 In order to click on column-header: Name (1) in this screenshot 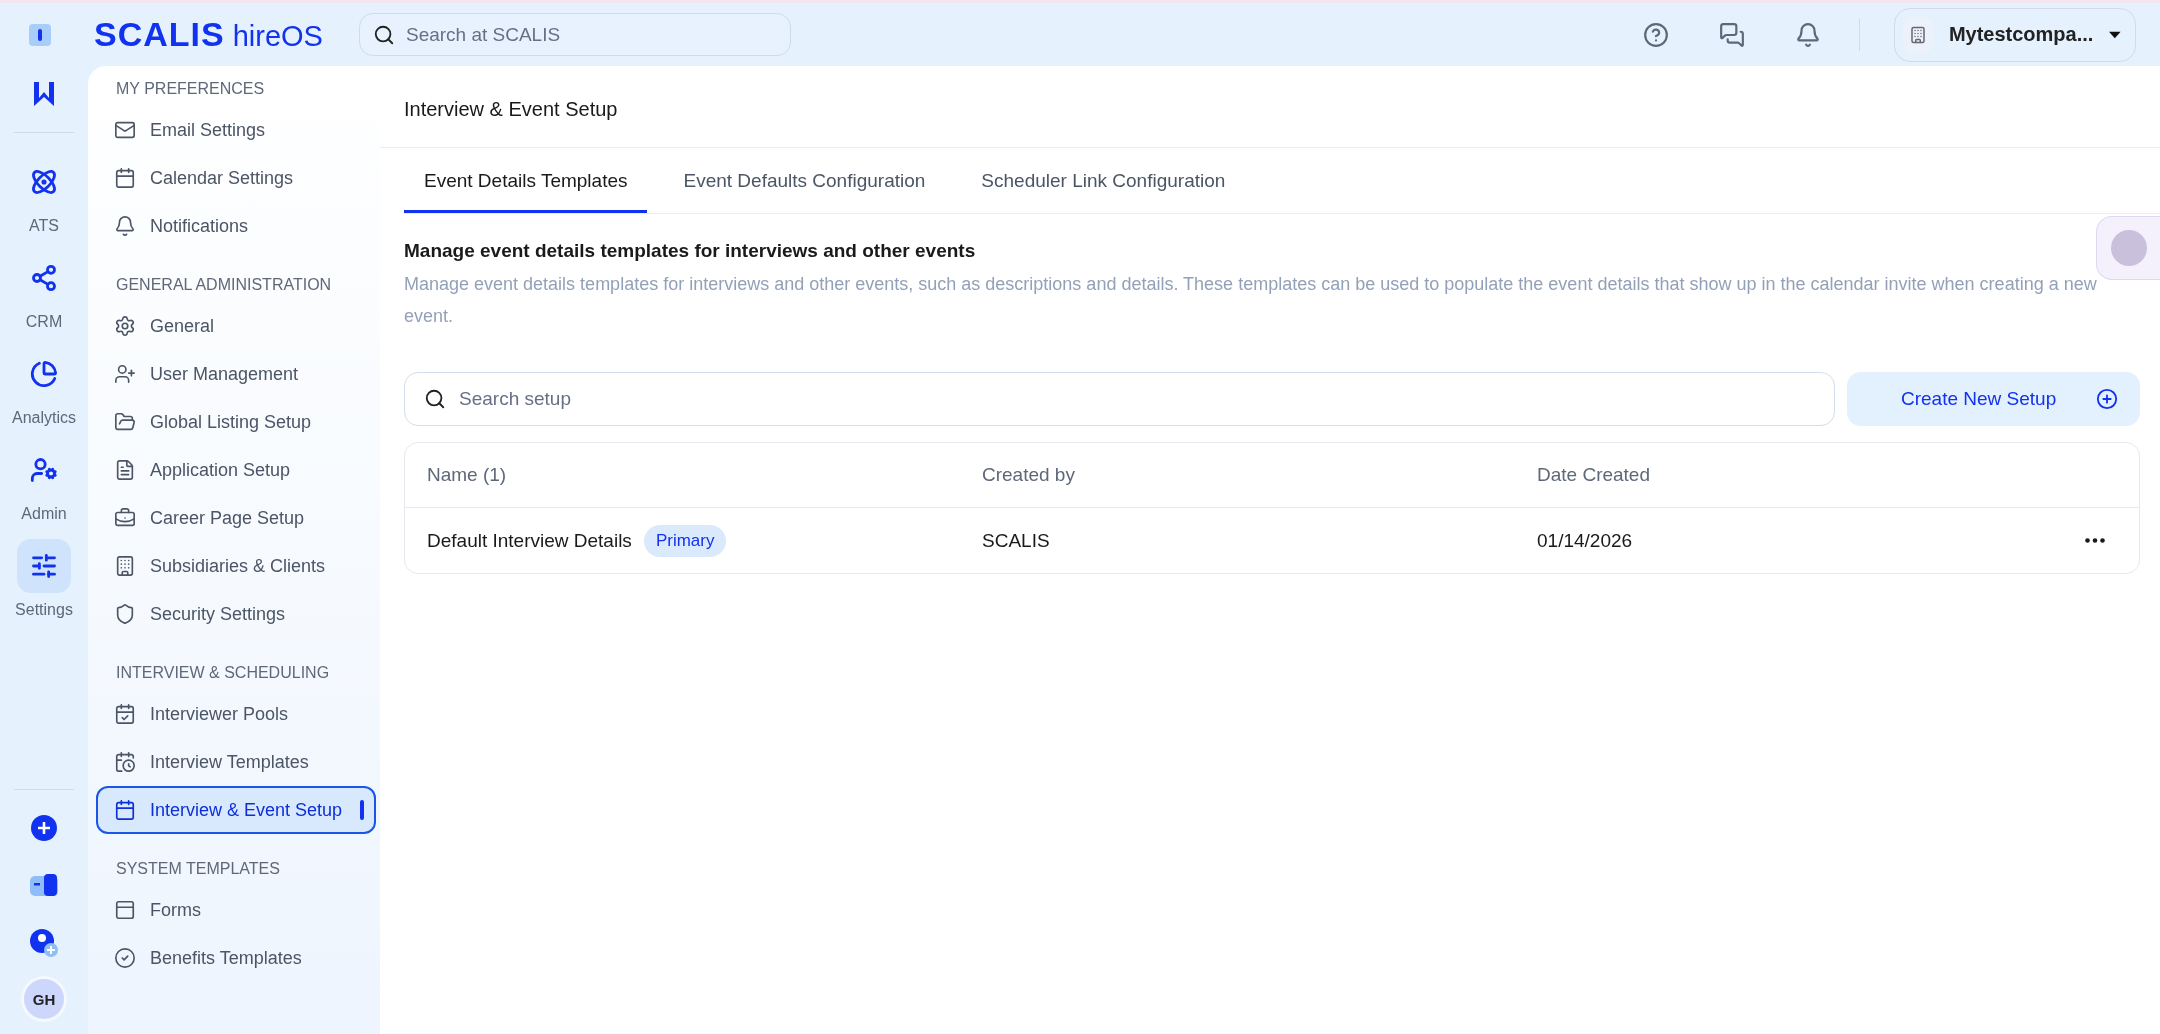, I will do `click(467, 475)`.